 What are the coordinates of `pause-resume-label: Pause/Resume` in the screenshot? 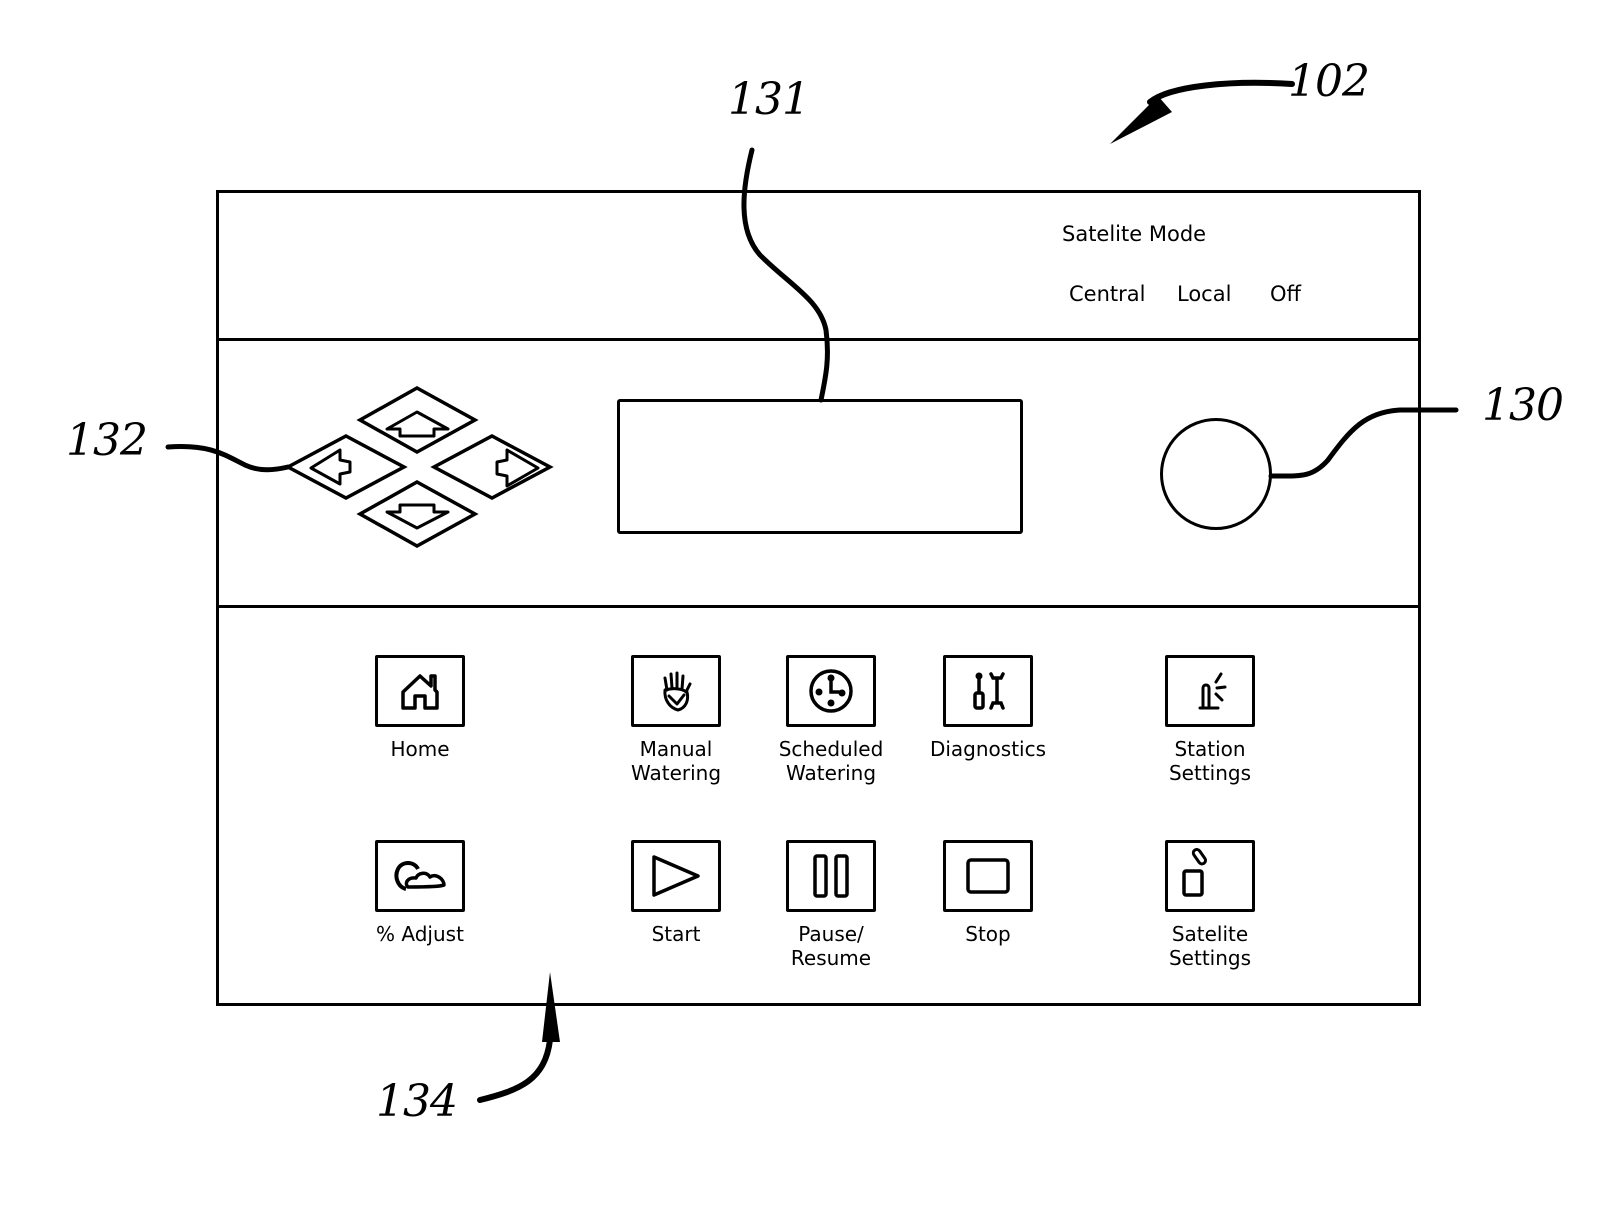 It's located at (831, 946).